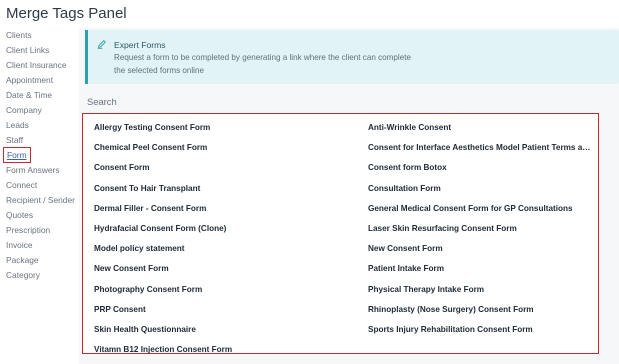 This screenshot has height=364, width=619. What do you see at coordinates (480, 128) in the screenshot?
I see `form-item: Anti-Wrinkle Consent` at bounding box center [480, 128].